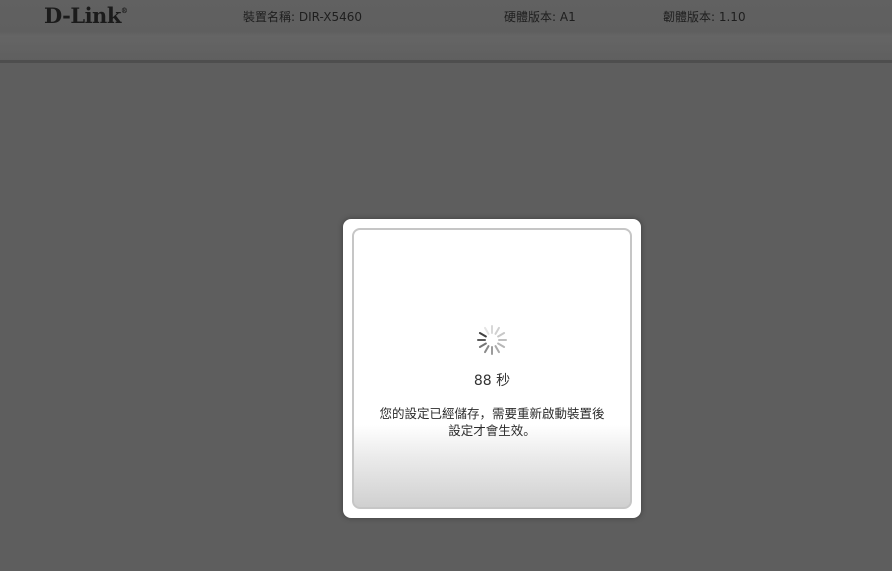  What do you see at coordinates (691, 17) in the screenshot?
I see `firmware-version-label: 韌體版本:` at bounding box center [691, 17].